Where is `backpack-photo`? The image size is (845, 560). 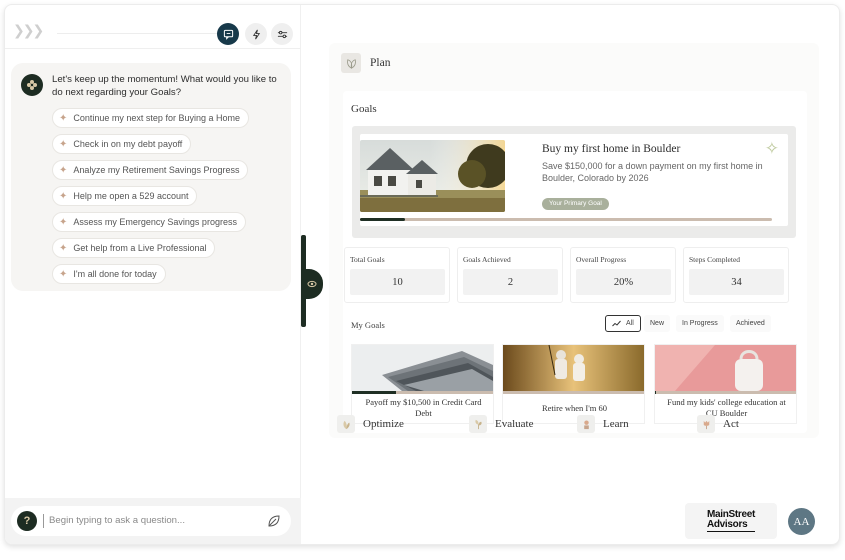 backpack-photo is located at coordinates (725, 368).